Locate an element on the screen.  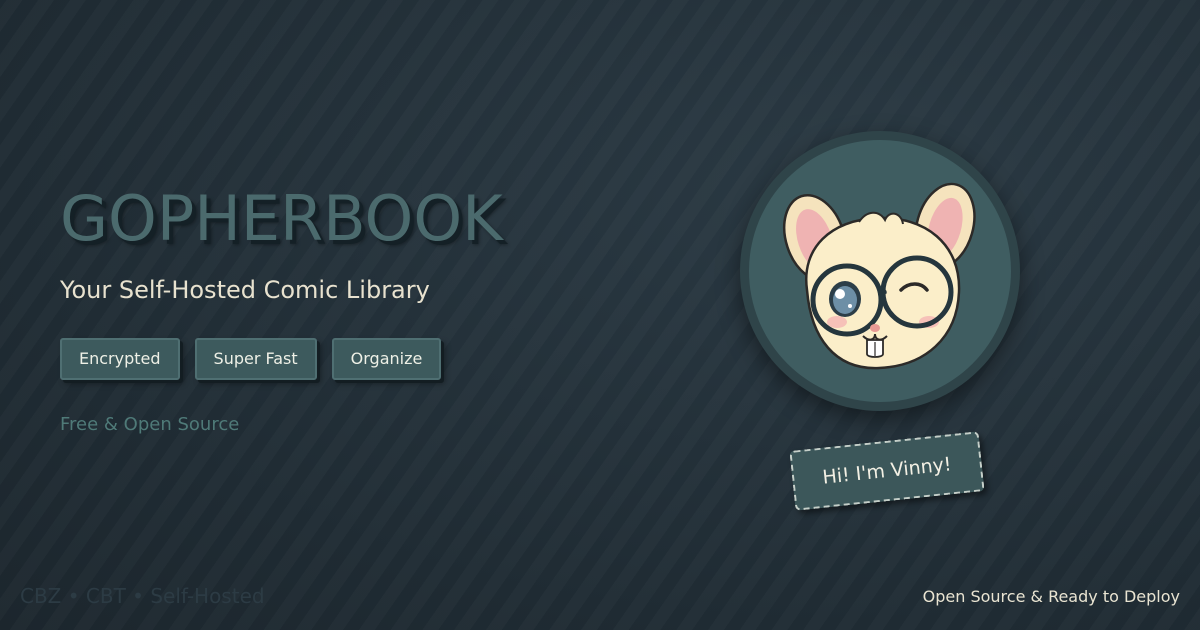
license-note: Free & Open Source is located at coordinates (150, 424).